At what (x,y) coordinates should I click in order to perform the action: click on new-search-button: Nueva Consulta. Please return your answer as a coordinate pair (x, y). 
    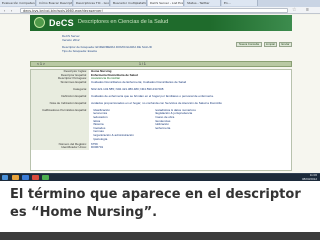
    Looking at the image, I should click on (249, 44).